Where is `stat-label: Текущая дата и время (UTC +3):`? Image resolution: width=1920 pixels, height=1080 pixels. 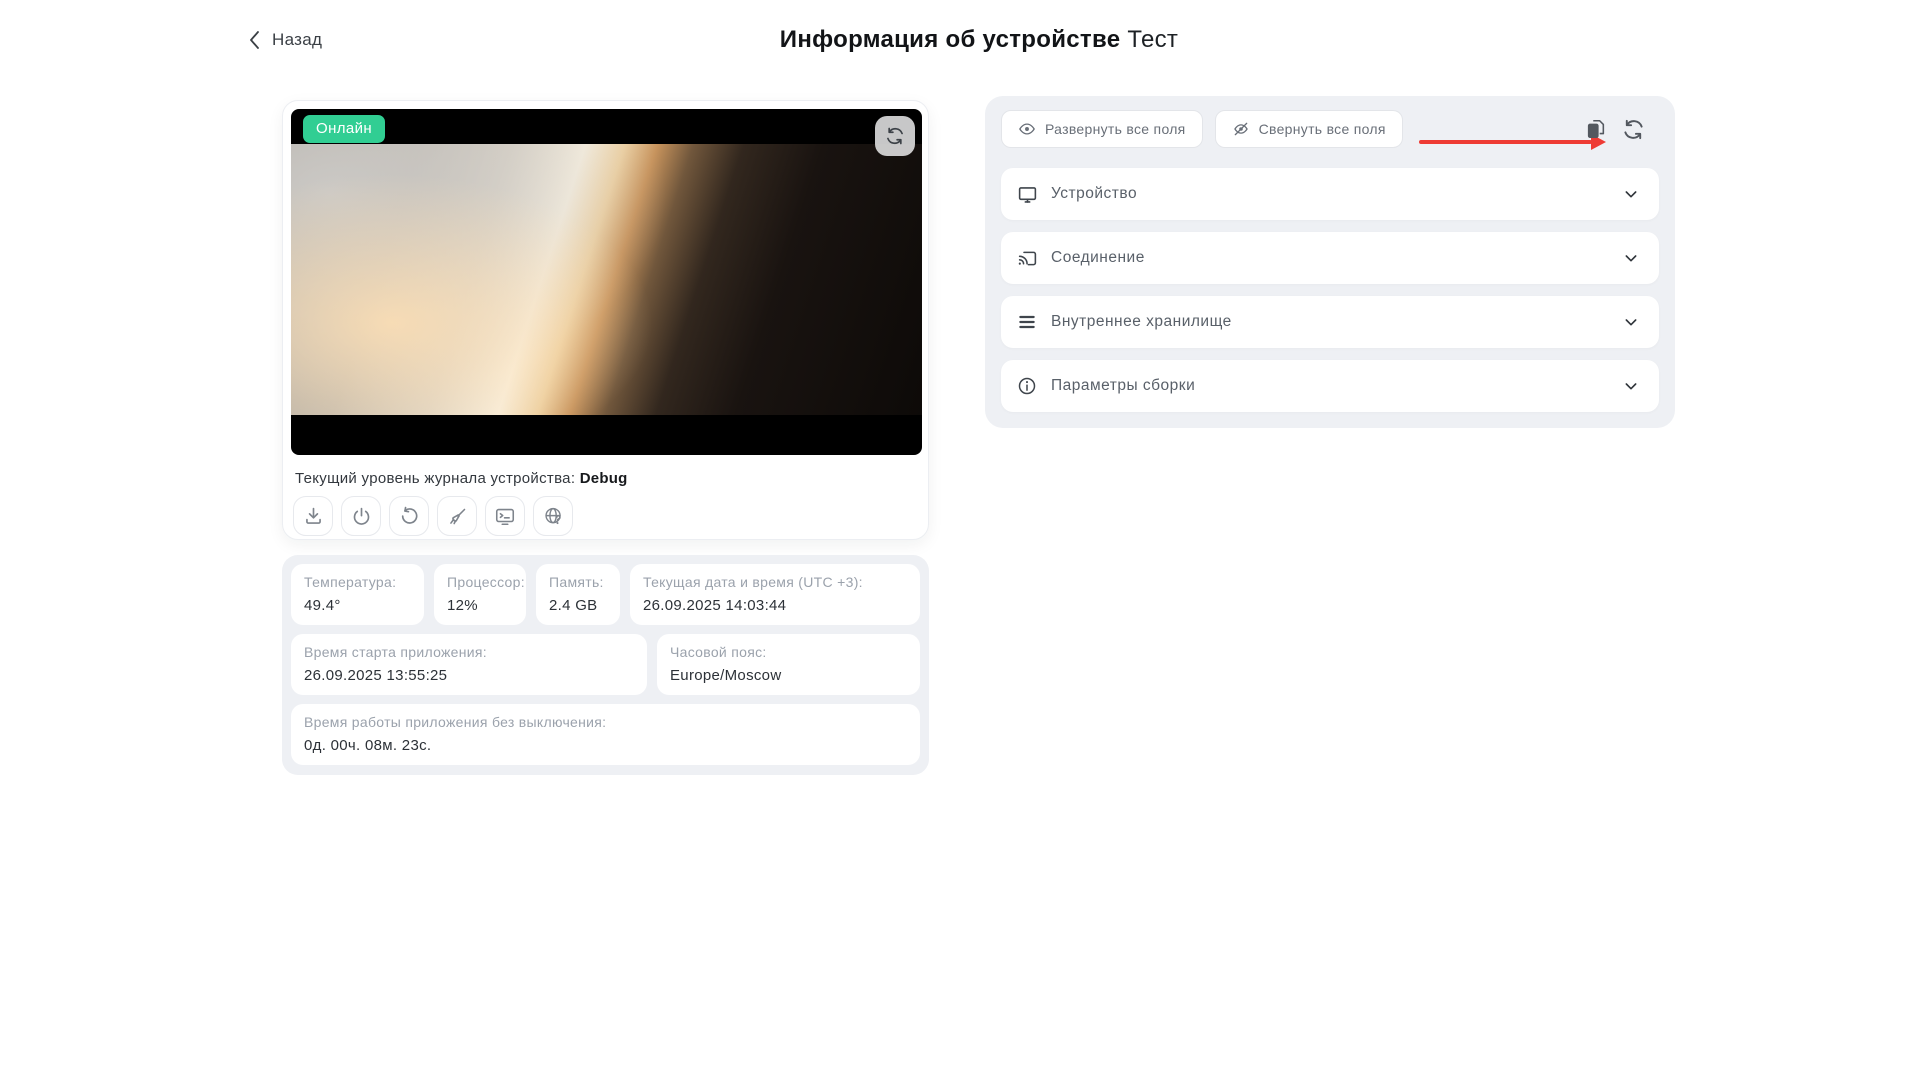
stat-label: Текущая дата и время (UTC +3): is located at coordinates (753, 582).